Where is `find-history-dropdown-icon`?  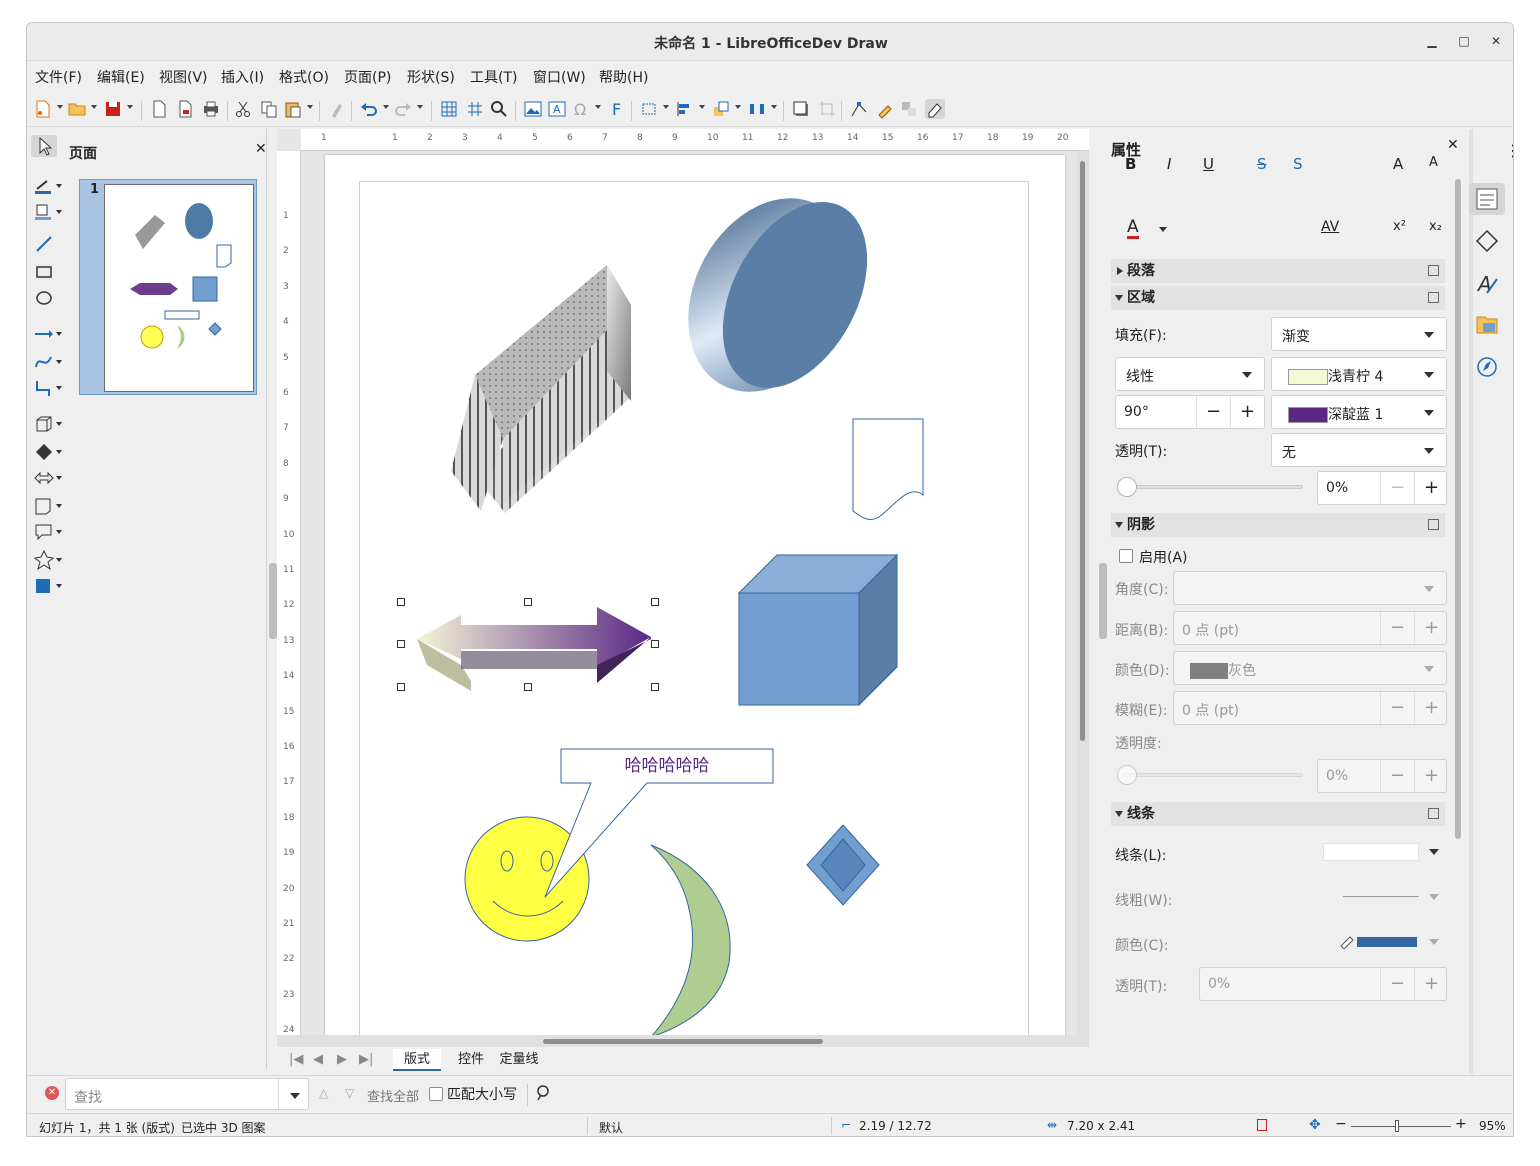 find-history-dropdown-icon is located at coordinates (295, 1096).